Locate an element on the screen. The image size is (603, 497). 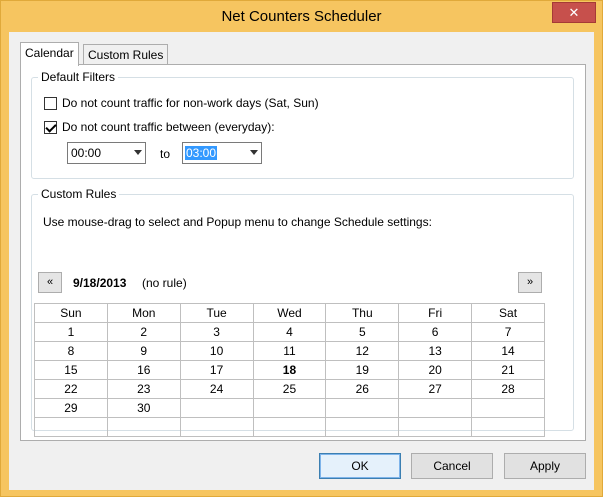
weekday-header: Sat is located at coordinates (508, 313).